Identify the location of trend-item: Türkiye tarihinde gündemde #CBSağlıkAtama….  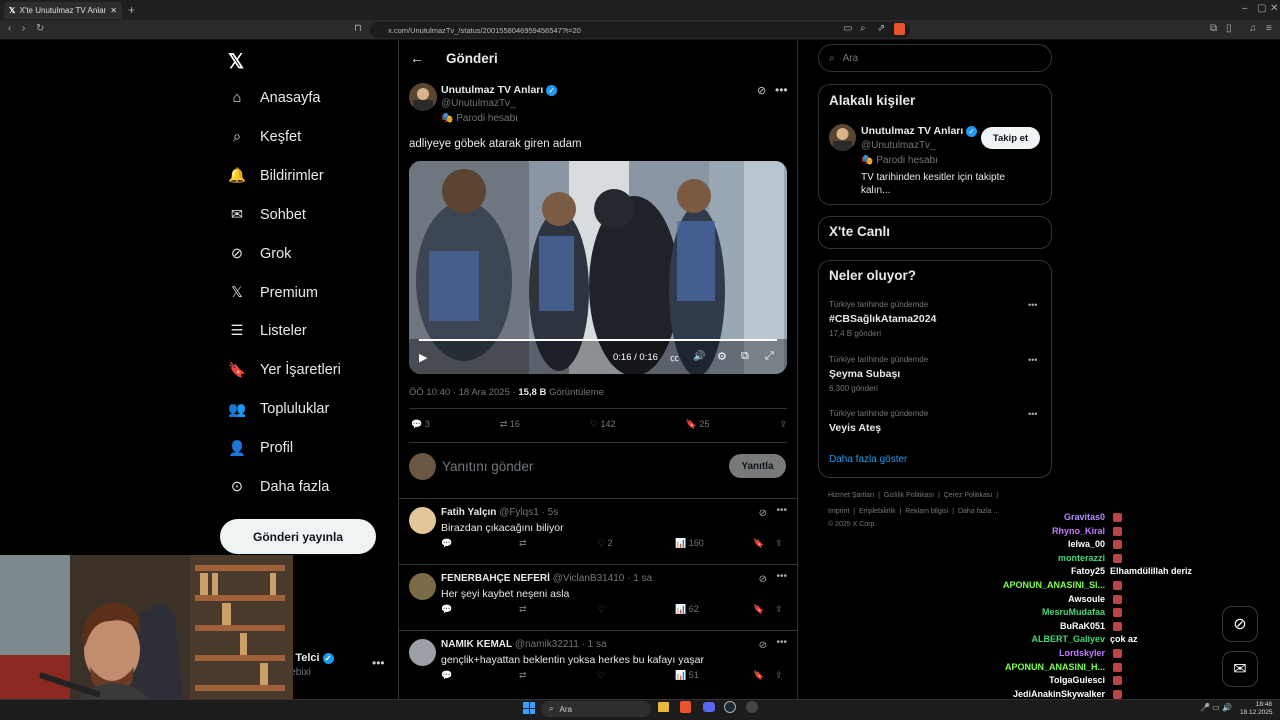
(882, 319).